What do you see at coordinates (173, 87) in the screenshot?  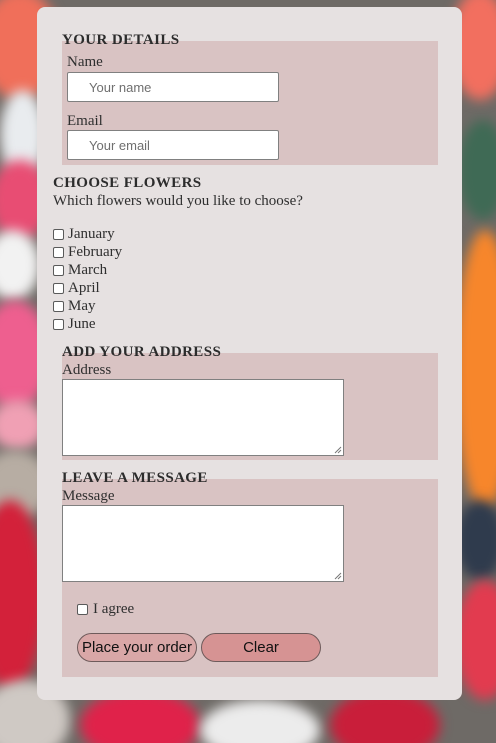 I see `name-input: Your name` at bounding box center [173, 87].